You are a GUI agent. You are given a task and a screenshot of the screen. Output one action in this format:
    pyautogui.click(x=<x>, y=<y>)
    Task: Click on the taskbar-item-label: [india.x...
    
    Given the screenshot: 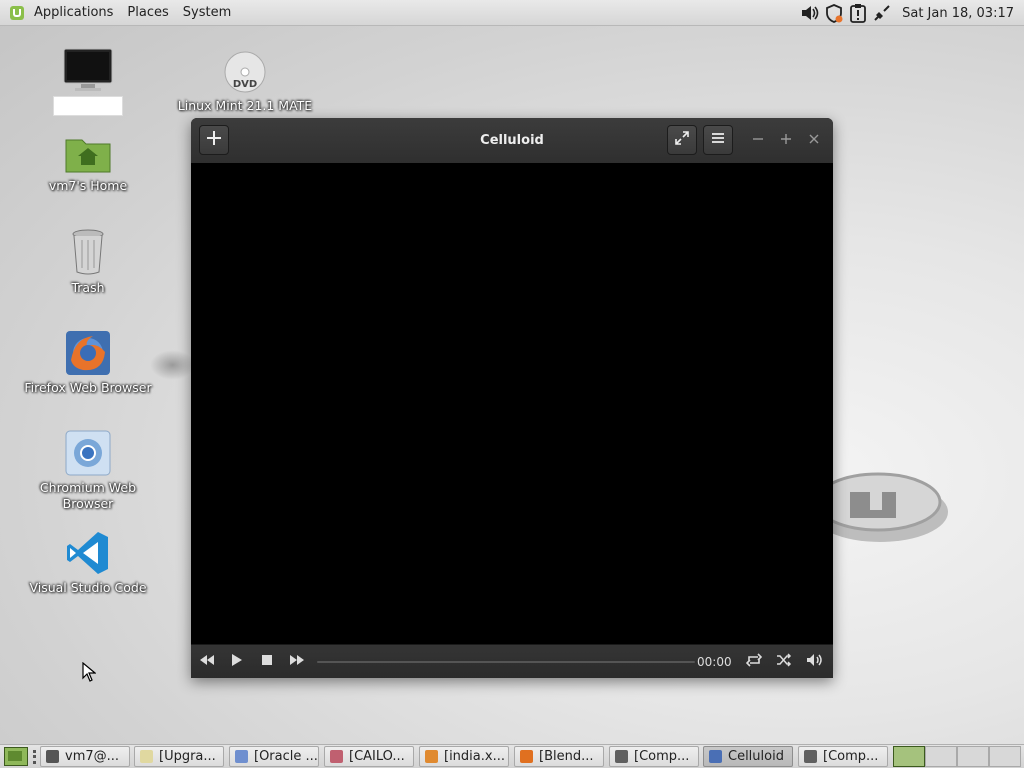 What is the action you would take?
    pyautogui.click(x=474, y=756)
    